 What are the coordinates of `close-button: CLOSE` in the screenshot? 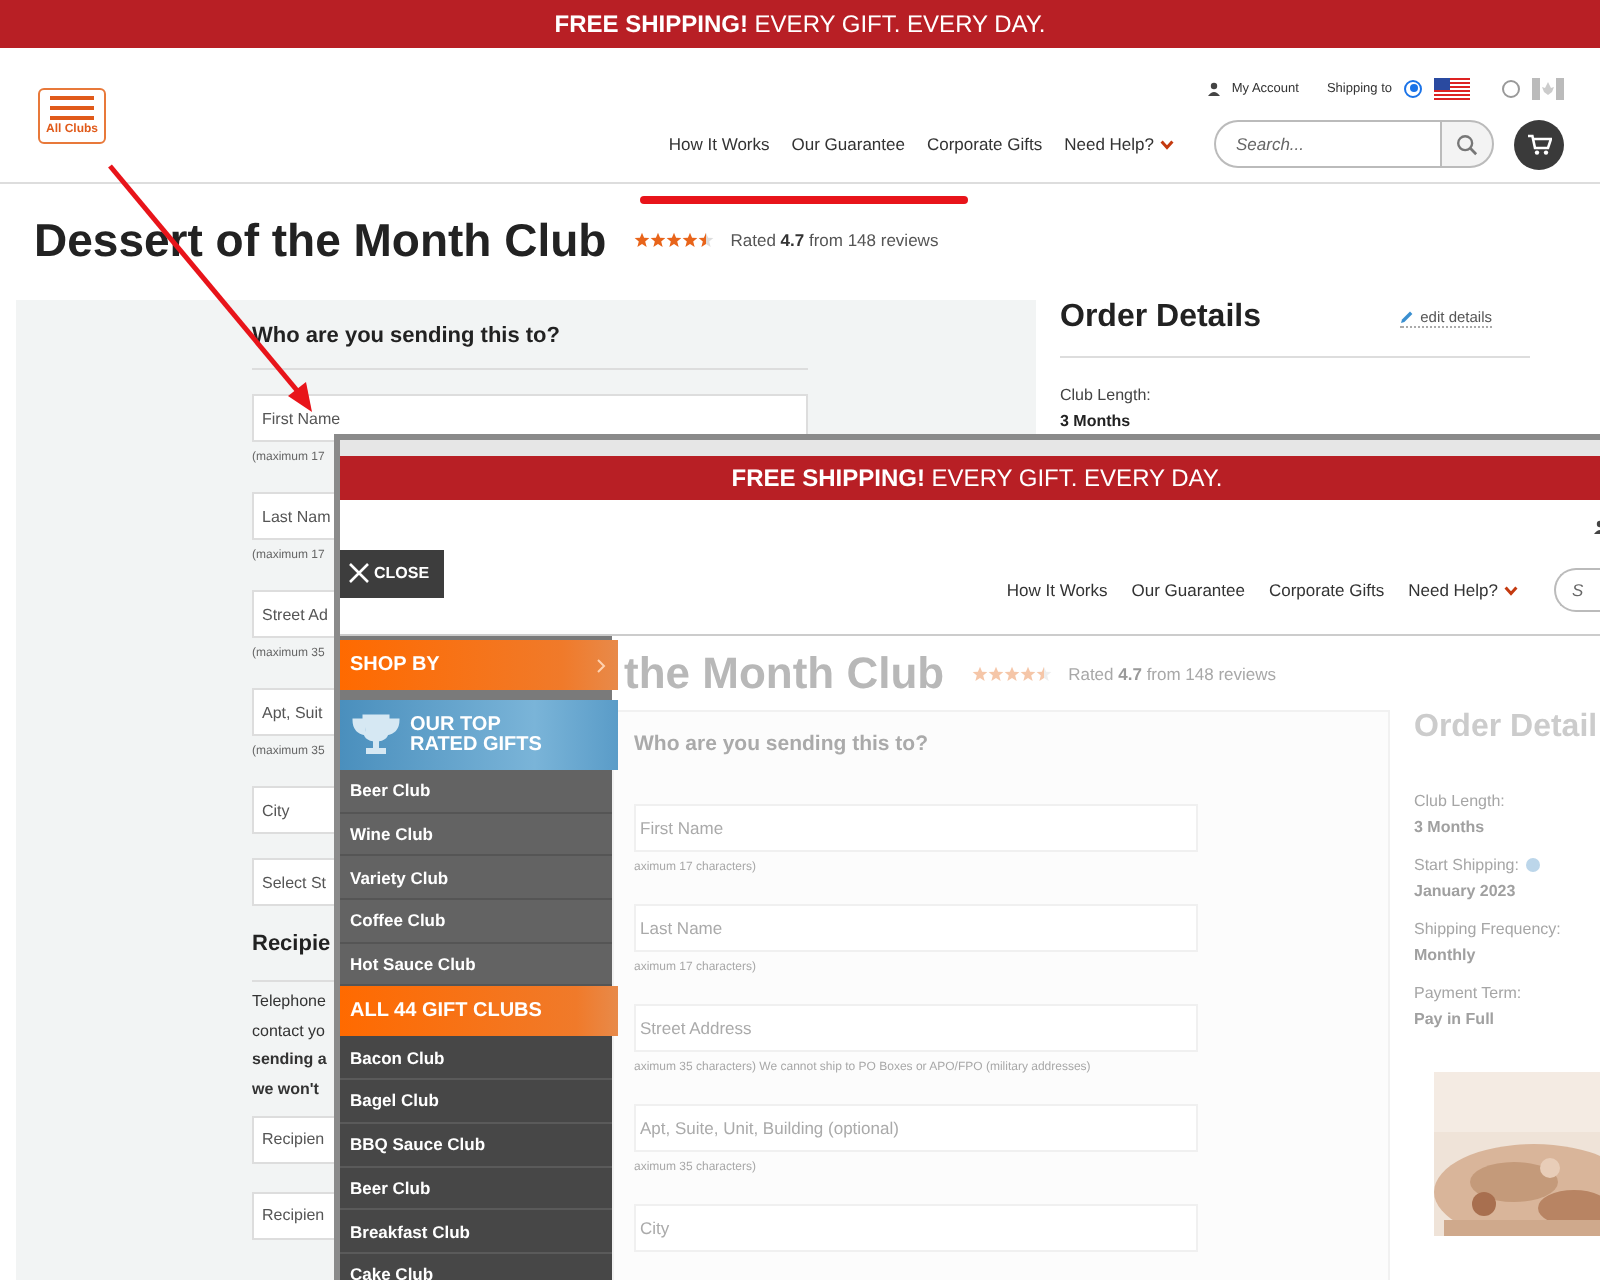 It's located at (392, 573).